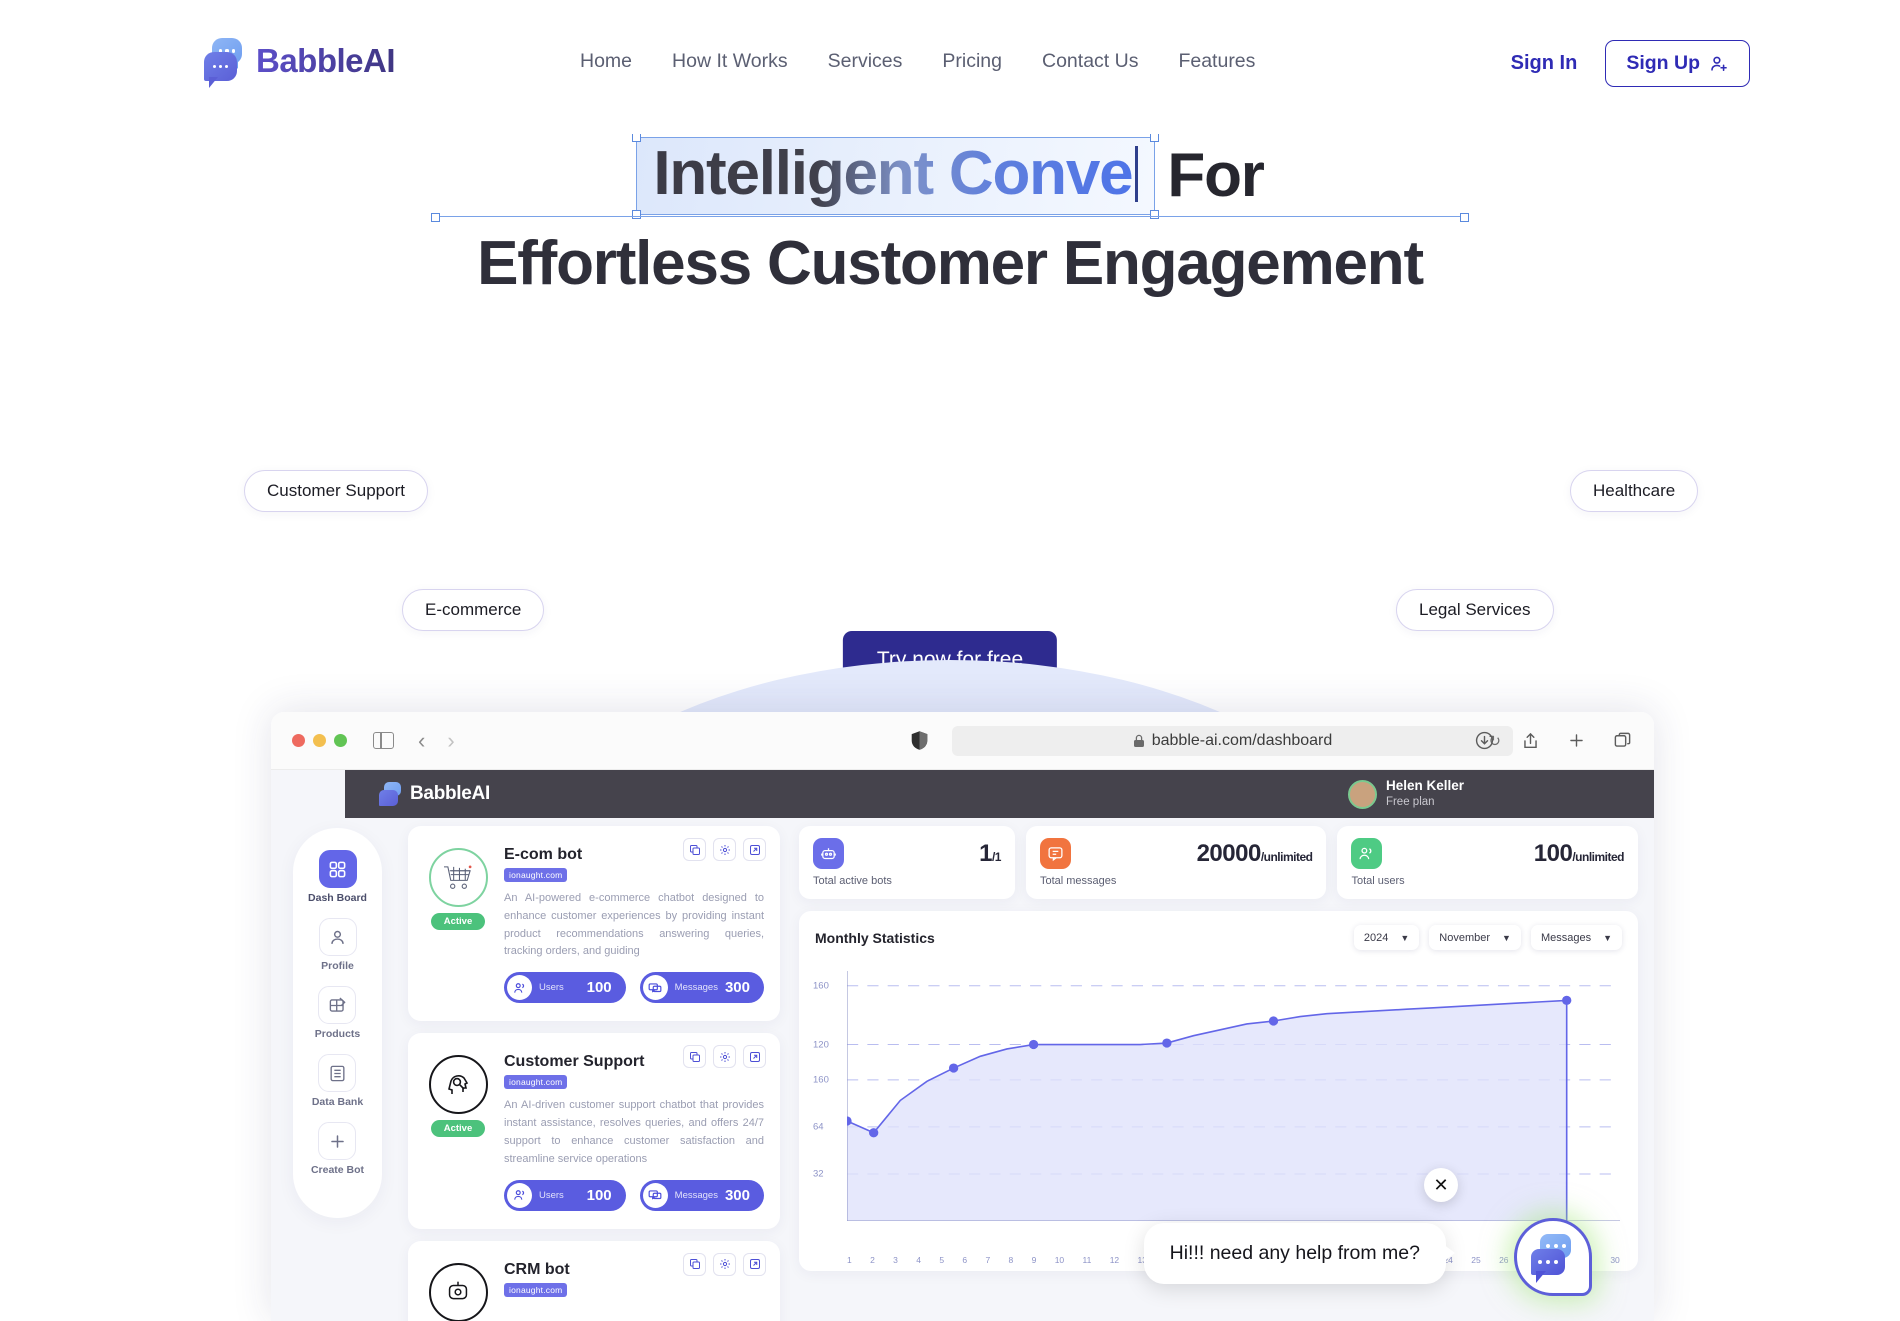 The image size is (1900, 1321). What do you see at coordinates (1677, 63) in the screenshot?
I see `sign-up-button: Sign Up` at bounding box center [1677, 63].